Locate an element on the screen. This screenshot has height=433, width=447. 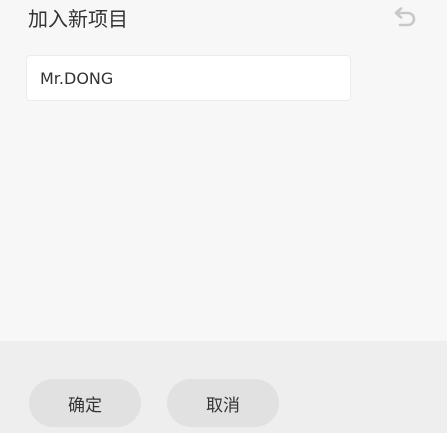
confirm-button: 确定 is located at coordinates (85, 403).